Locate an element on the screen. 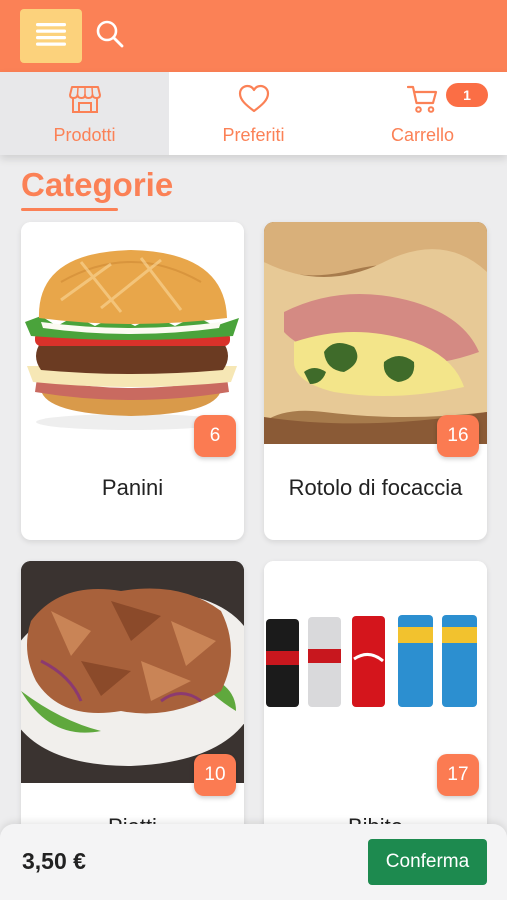  tab-preferiti: Preferiti is located at coordinates (253, 113).